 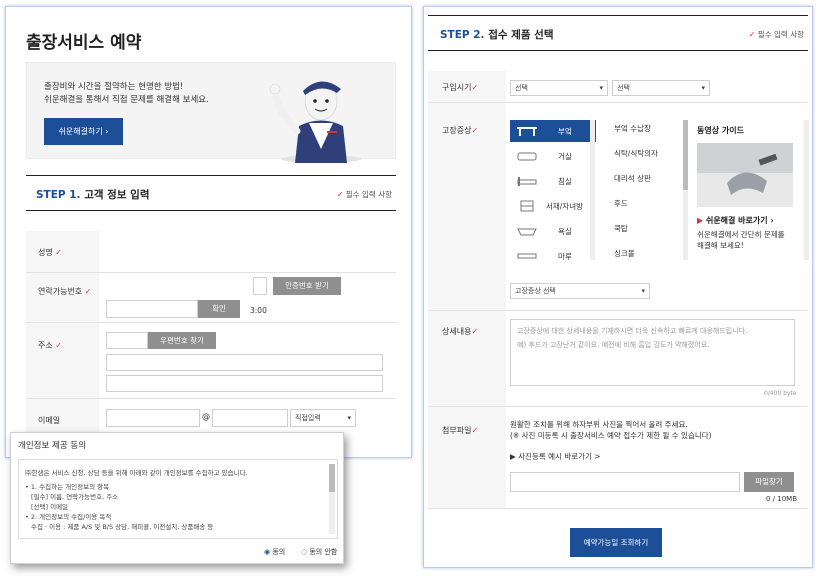 What do you see at coordinates (460, 430) in the screenshot?
I see `attachment-label: 첨부파일✓` at bounding box center [460, 430].